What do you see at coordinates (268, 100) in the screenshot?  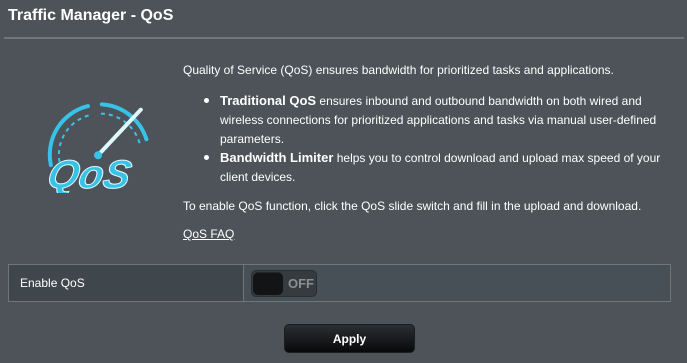 I see `feature-title: Traditional QoS` at bounding box center [268, 100].